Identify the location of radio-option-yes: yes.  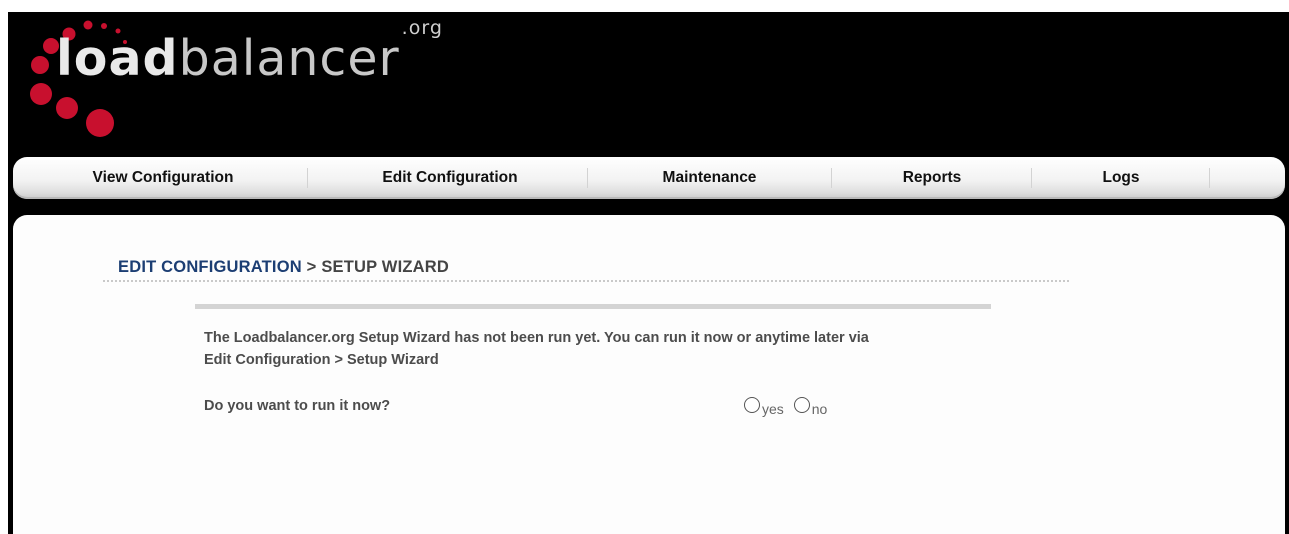
(764, 407).